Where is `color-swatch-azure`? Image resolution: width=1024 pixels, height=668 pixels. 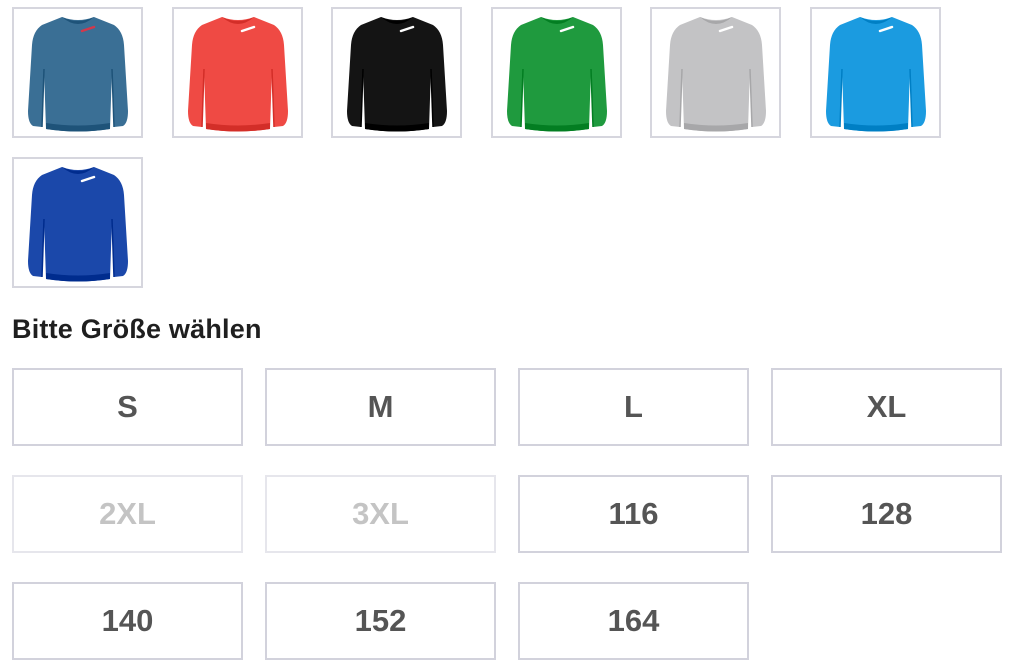
color-swatch-azure is located at coordinates (875, 72).